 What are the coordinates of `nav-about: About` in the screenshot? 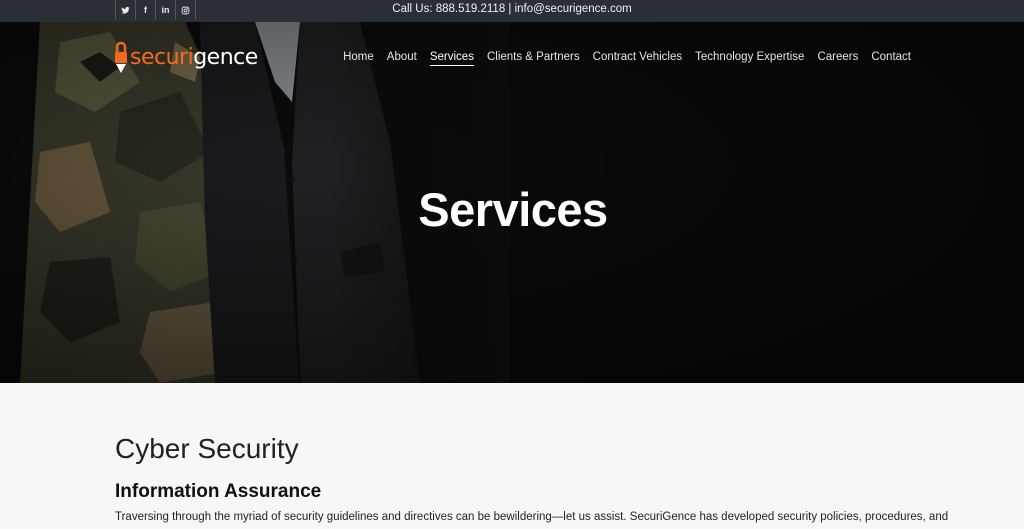 It's located at (402, 58).